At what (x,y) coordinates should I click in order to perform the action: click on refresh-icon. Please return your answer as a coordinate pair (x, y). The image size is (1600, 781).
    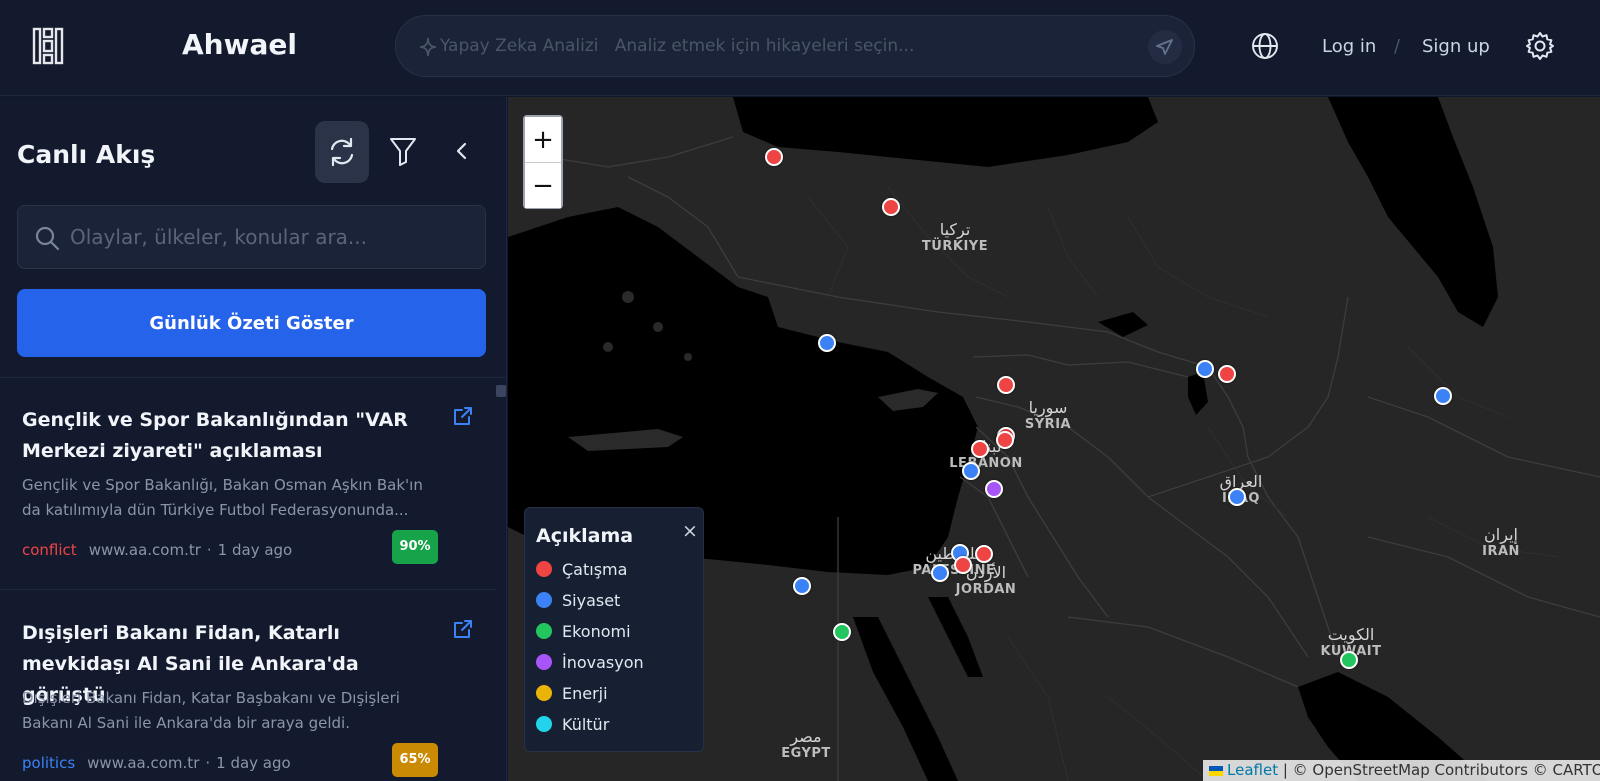
    Looking at the image, I should click on (342, 152).